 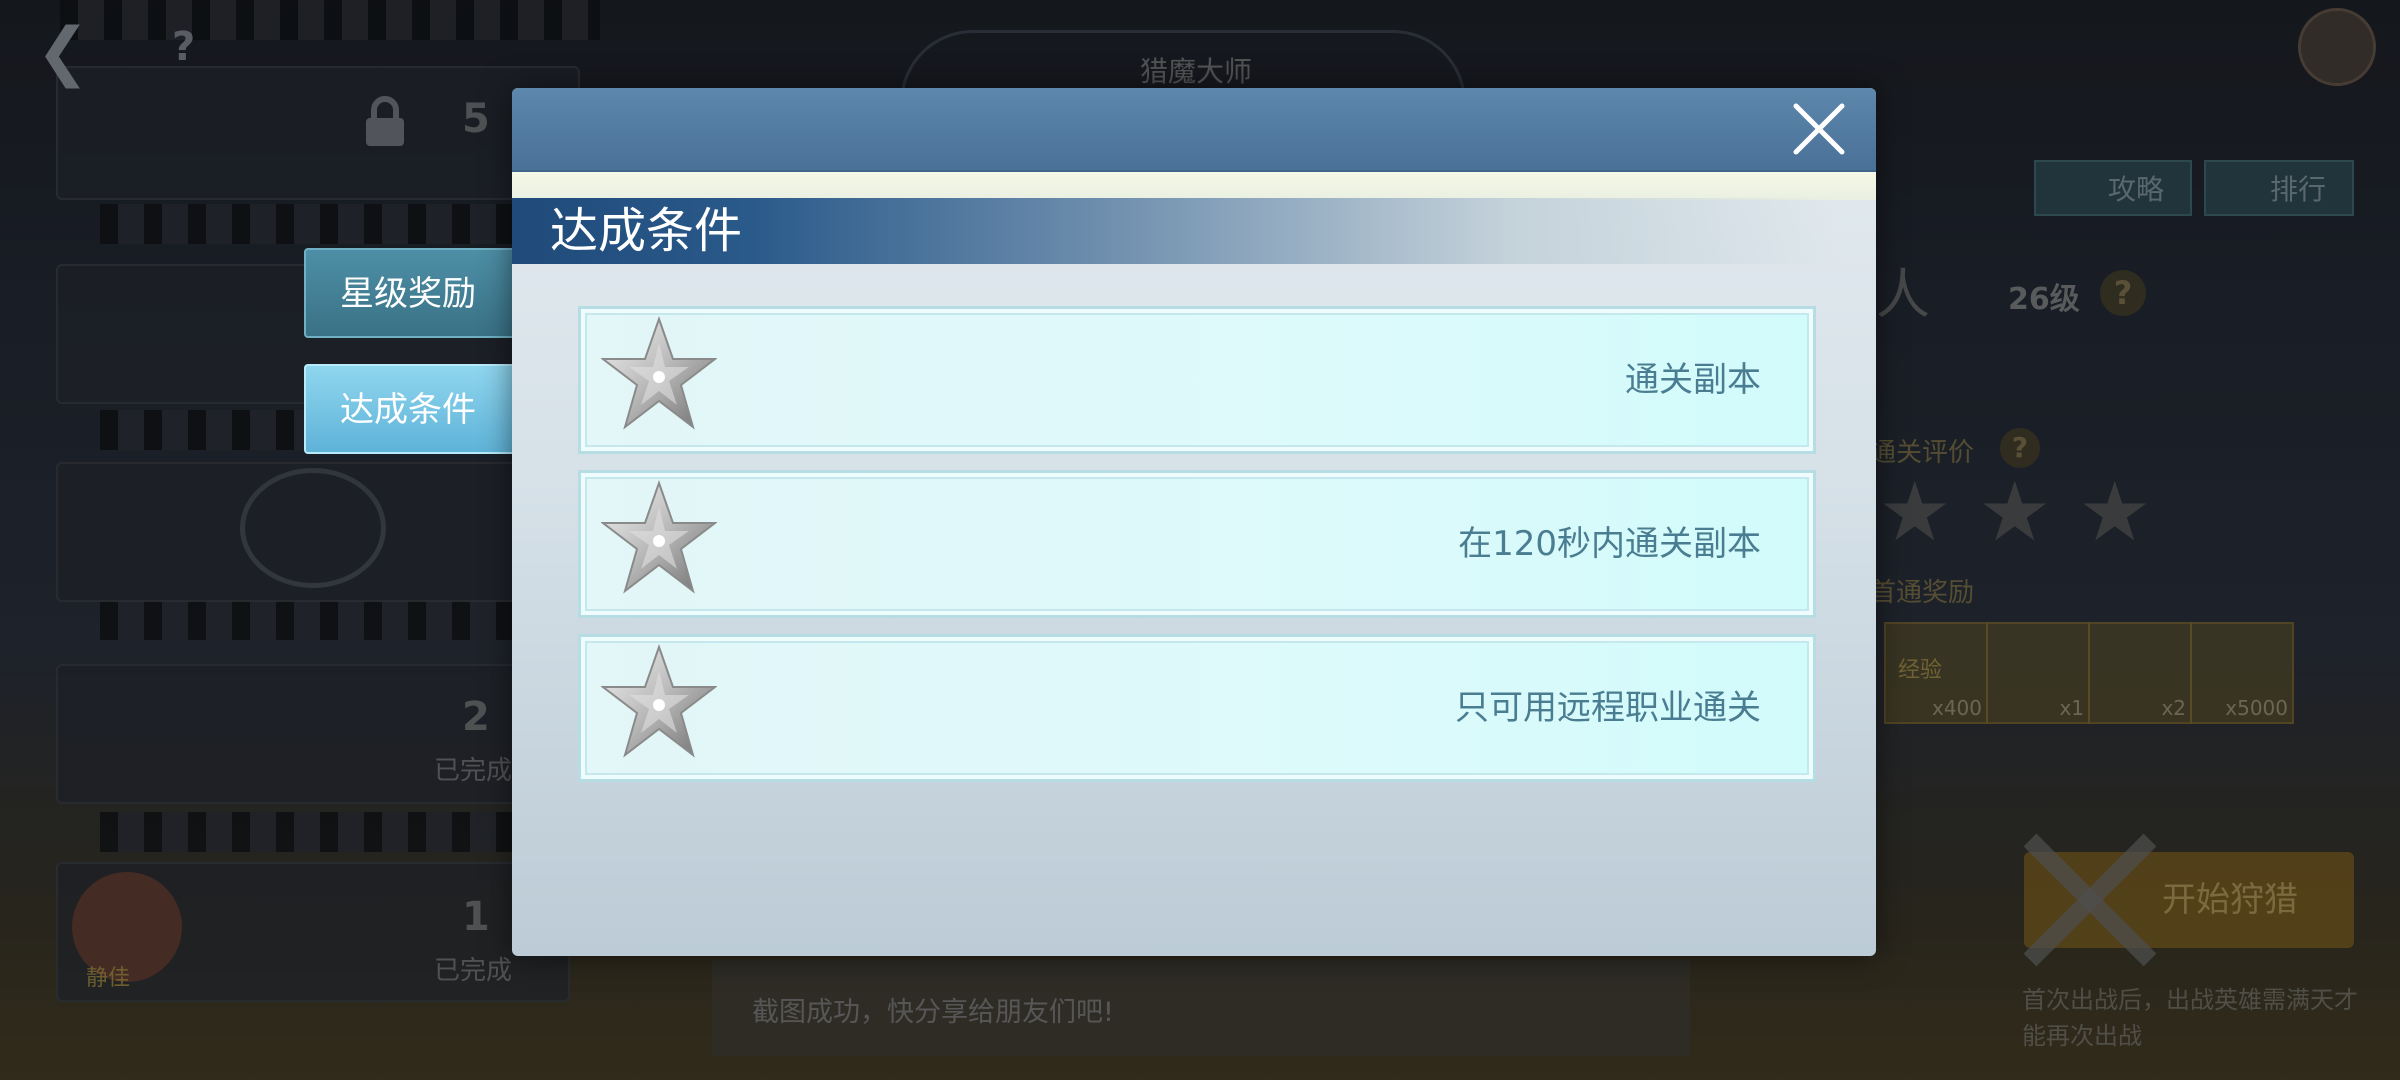 I want to click on tab-conditions: 达成条件, so click(x=415, y=409).